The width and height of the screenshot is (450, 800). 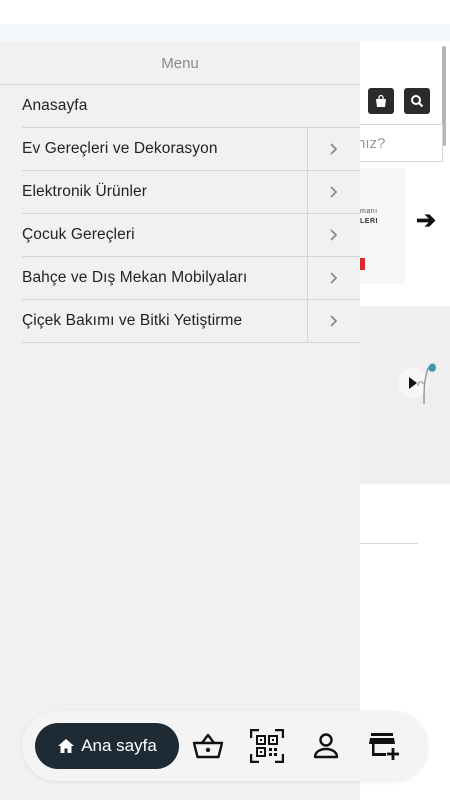 I want to click on basket-button, so click(x=208, y=746).